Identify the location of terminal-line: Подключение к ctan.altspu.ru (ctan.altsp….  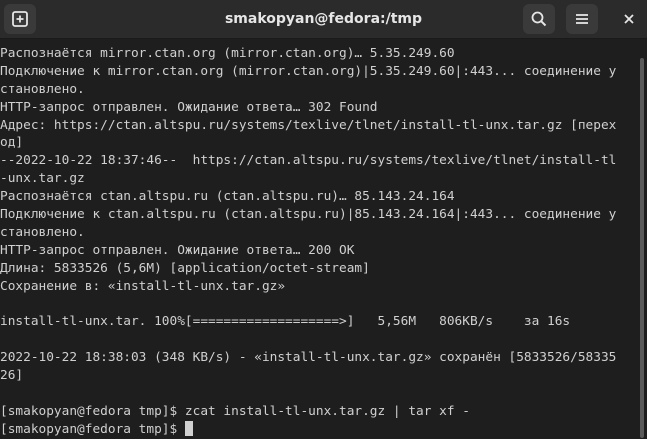
(308, 215).